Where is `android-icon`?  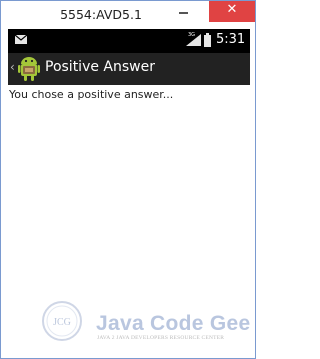 android-icon is located at coordinates (29, 69).